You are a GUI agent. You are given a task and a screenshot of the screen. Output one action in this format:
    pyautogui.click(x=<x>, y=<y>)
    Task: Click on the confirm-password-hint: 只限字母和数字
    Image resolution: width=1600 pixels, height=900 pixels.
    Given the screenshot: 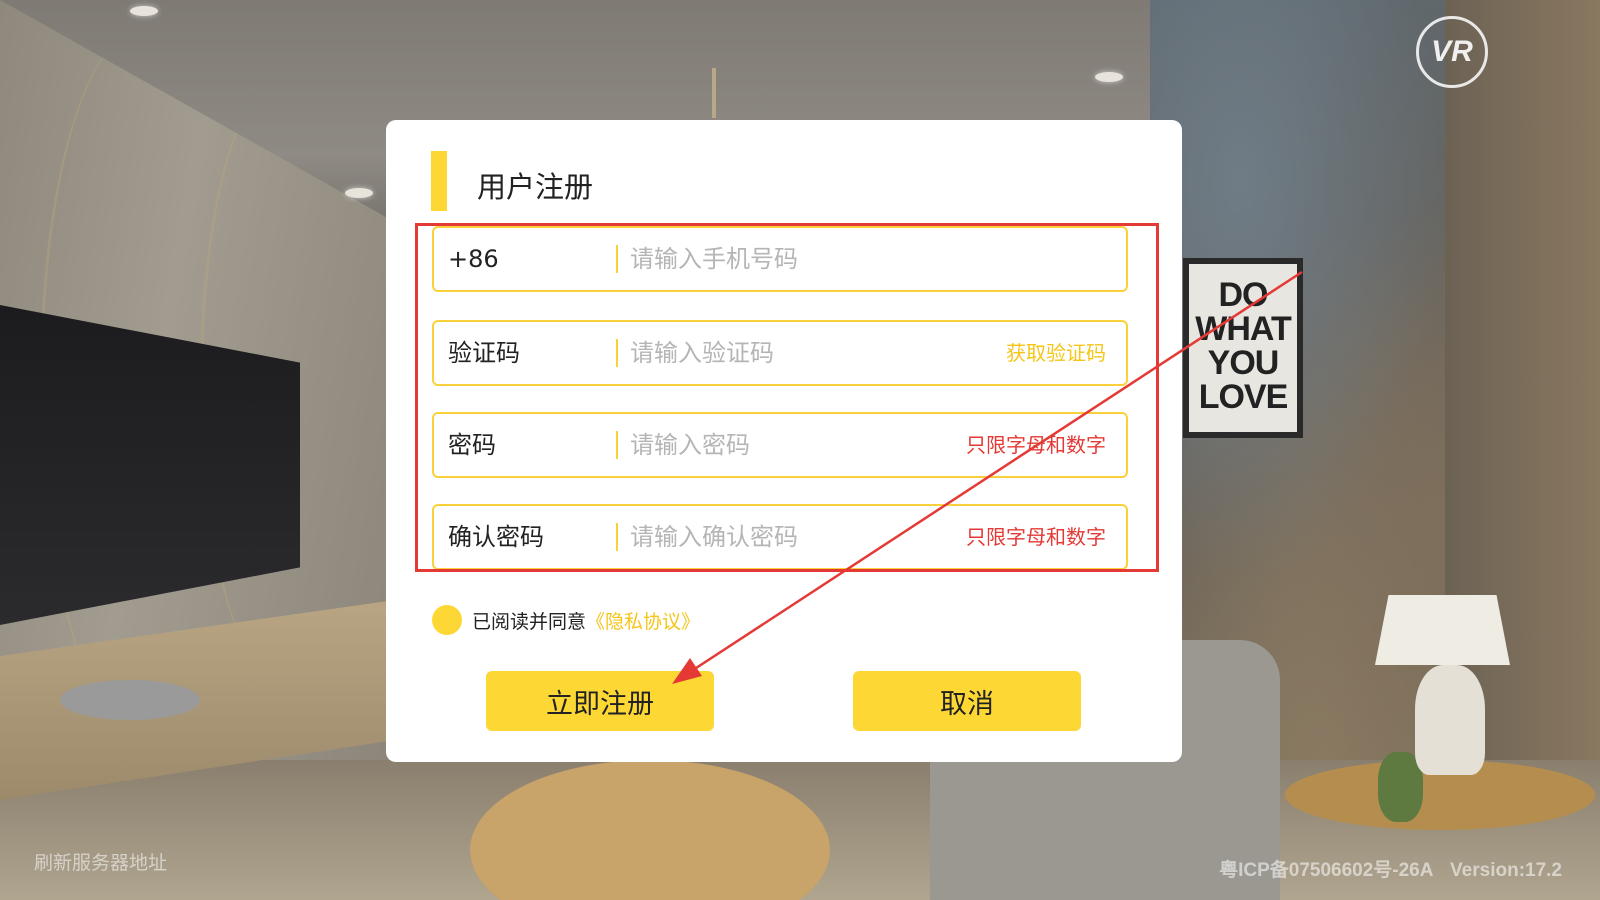 What is the action you would take?
    pyautogui.click(x=1036, y=537)
    